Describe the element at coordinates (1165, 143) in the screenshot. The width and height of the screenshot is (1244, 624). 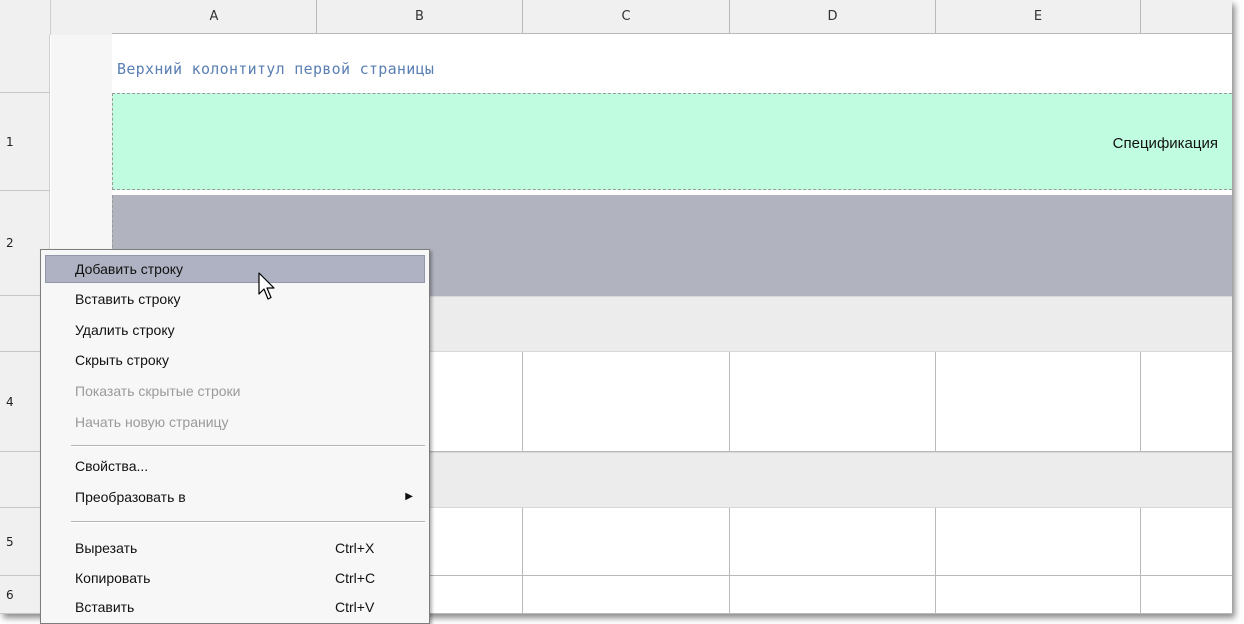
I see `title-cell-text: Спецификация` at that location.